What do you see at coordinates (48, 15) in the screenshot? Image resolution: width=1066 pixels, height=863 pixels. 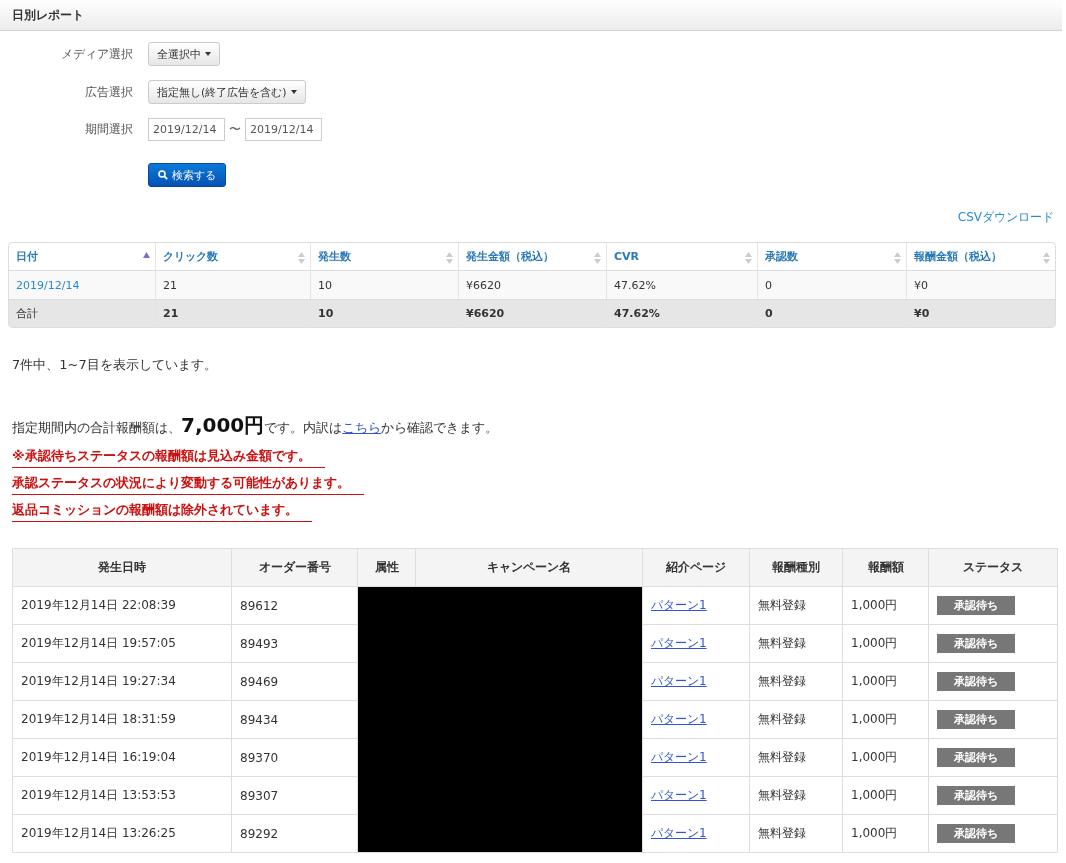 I see `page-title: 日別レポート` at bounding box center [48, 15].